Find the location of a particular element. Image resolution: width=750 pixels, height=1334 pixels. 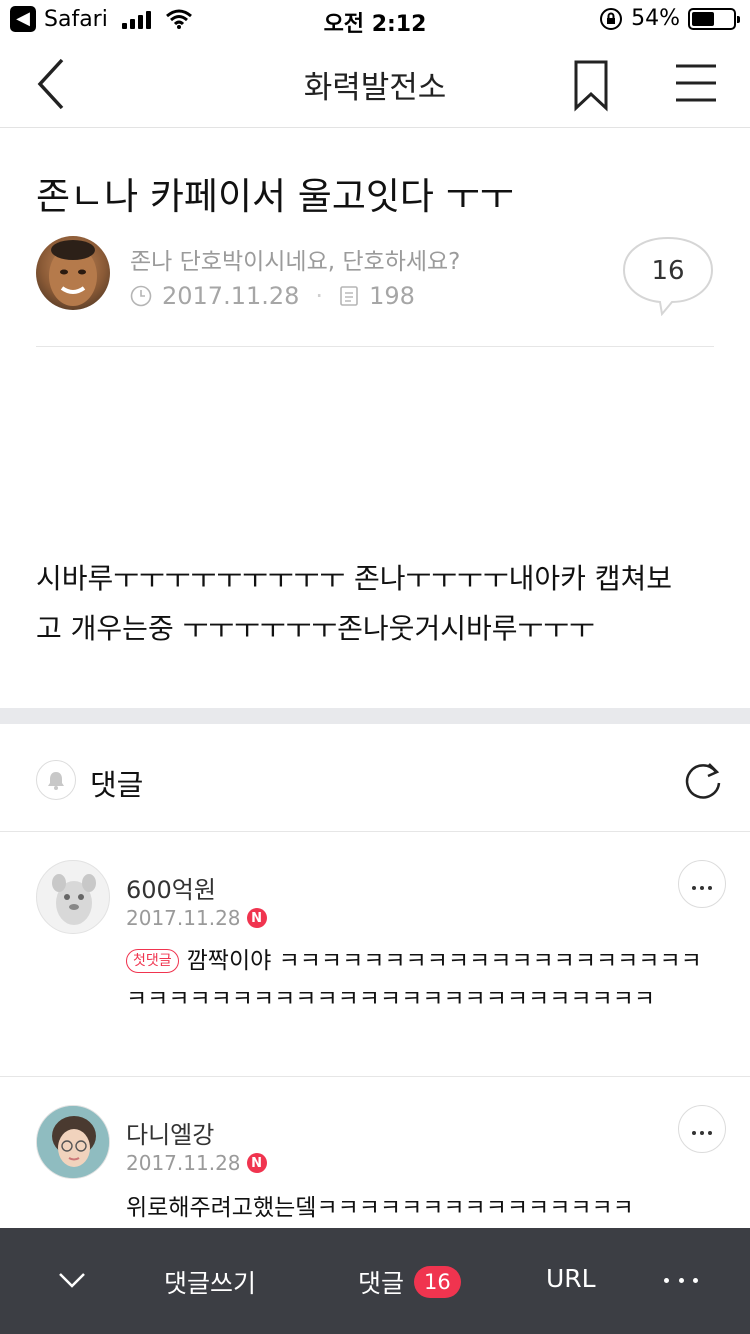

author-face-illustration is located at coordinates (73, 273).